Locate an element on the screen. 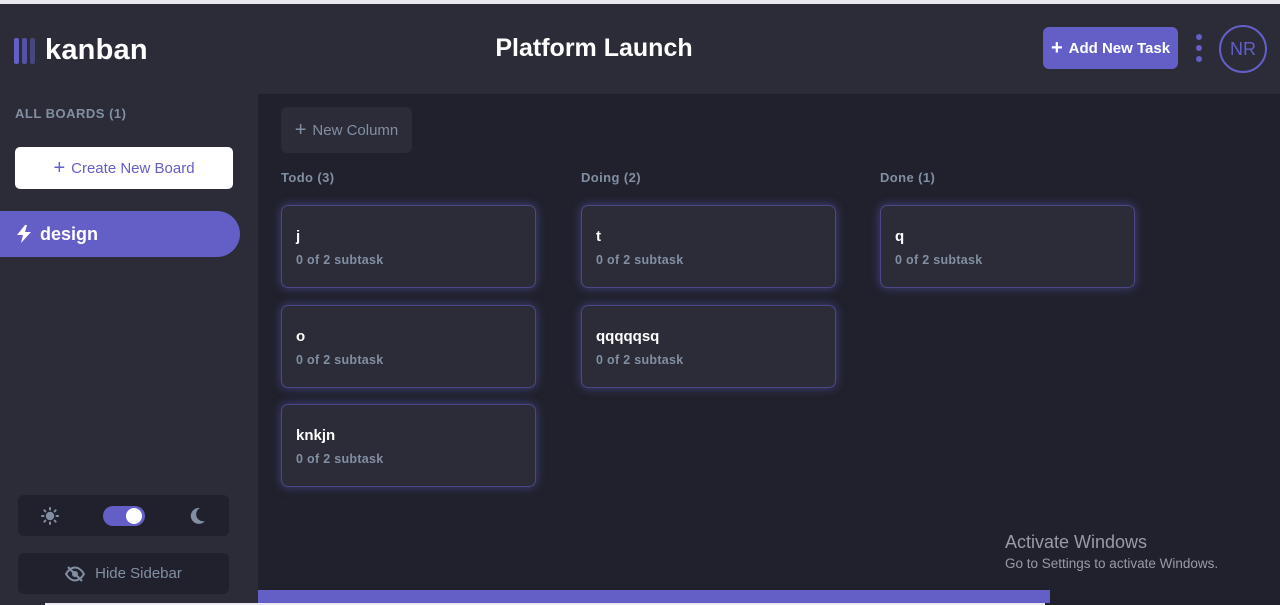 This screenshot has width=1280, height=605. watermark-title: Activate Windows is located at coordinates (1076, 542).